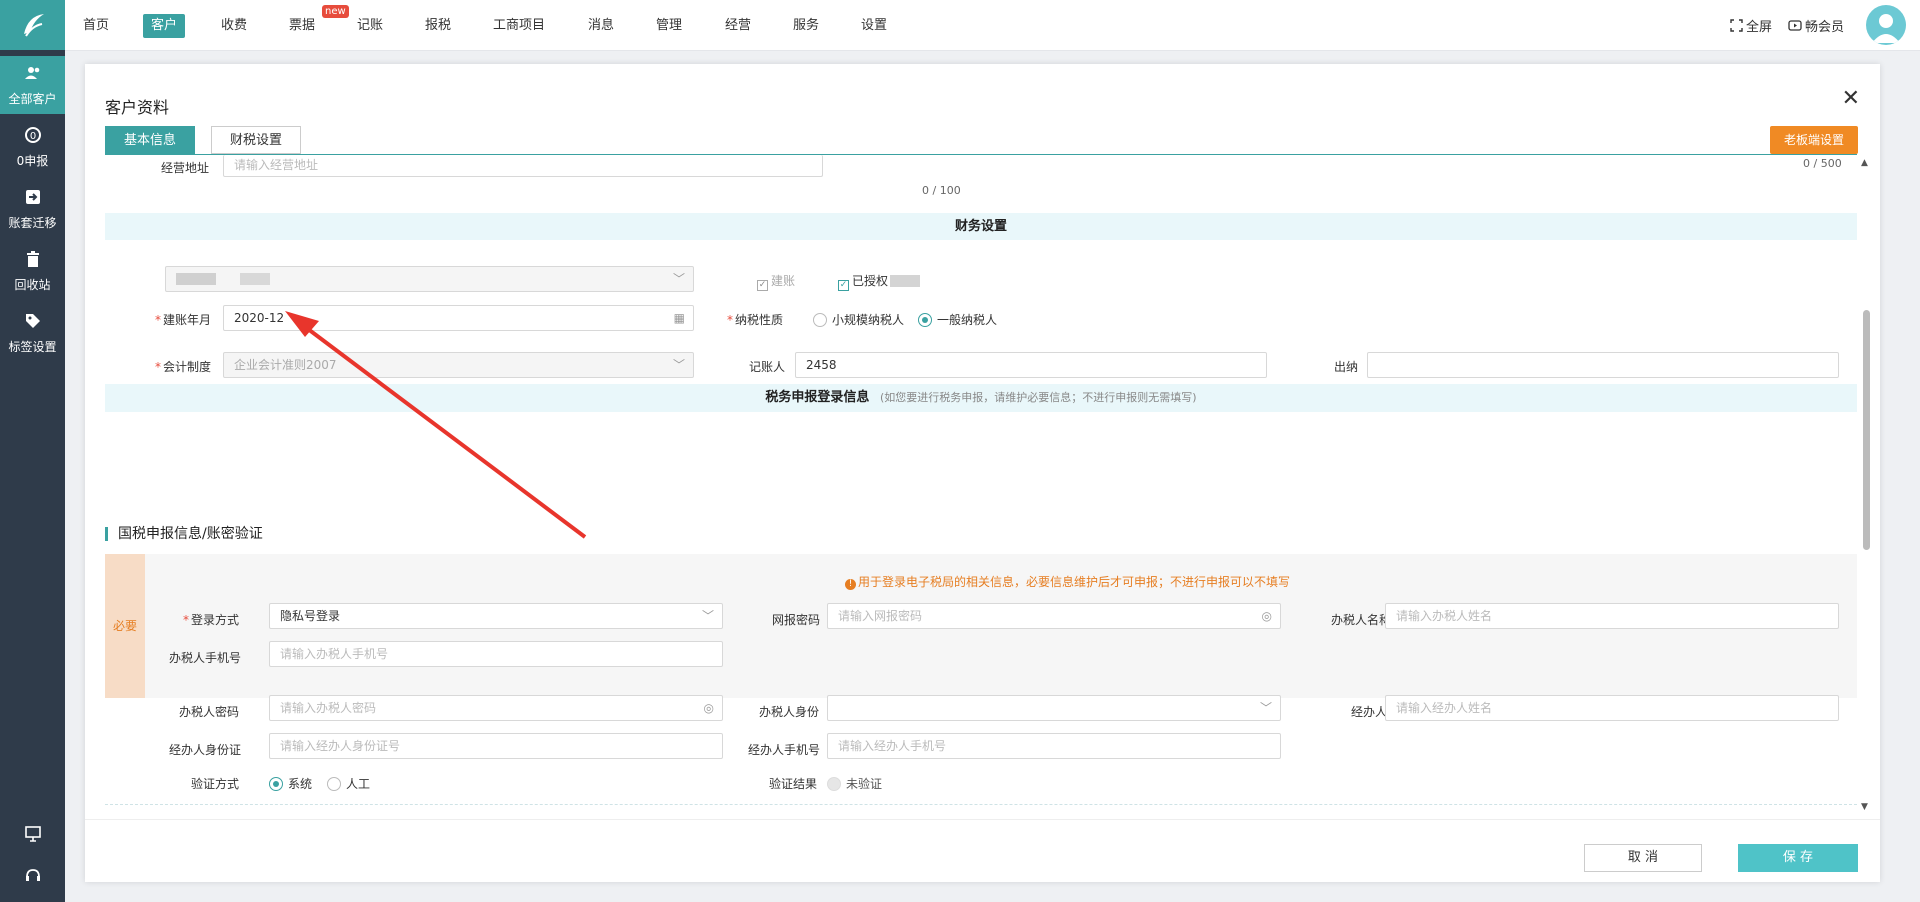 The height and width of the screenshot is (902, 1920). What do you see at coordinates (669, 26) in the screenshot?
I see `nav-manage: 管理` at bounding box center [669, 26].